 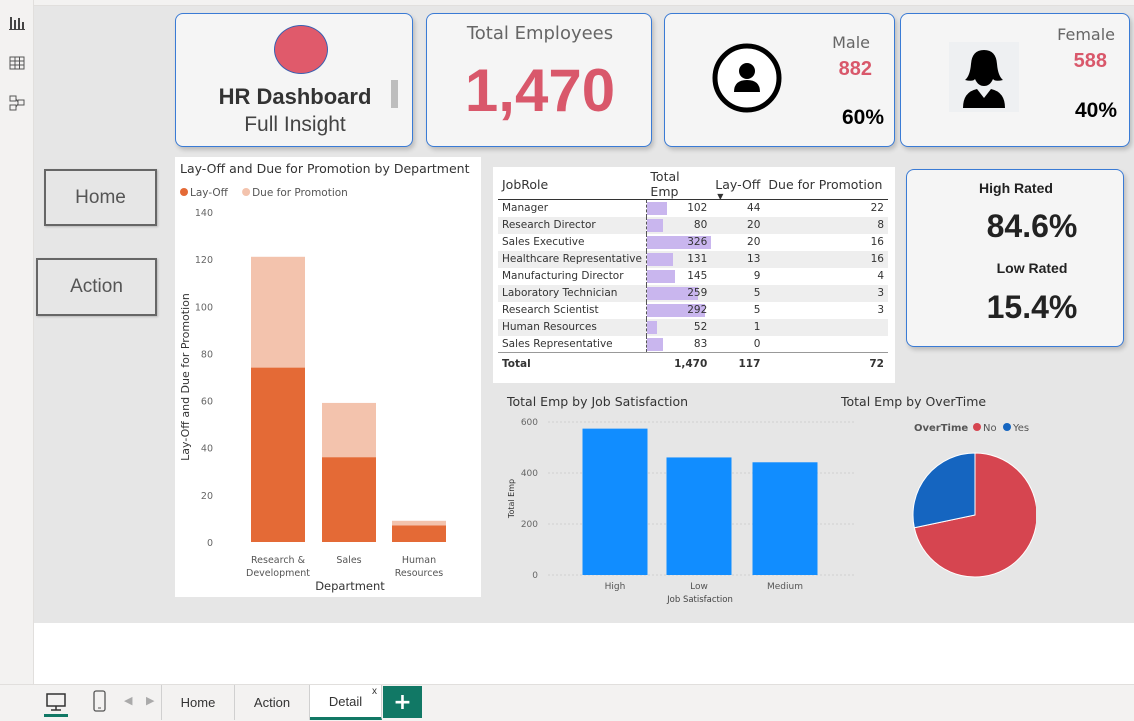 What do you see at coordinates (693, 208) in the screenshot?
I see `table-row: Manager 102 44 22` at bounding box center [693, 208].